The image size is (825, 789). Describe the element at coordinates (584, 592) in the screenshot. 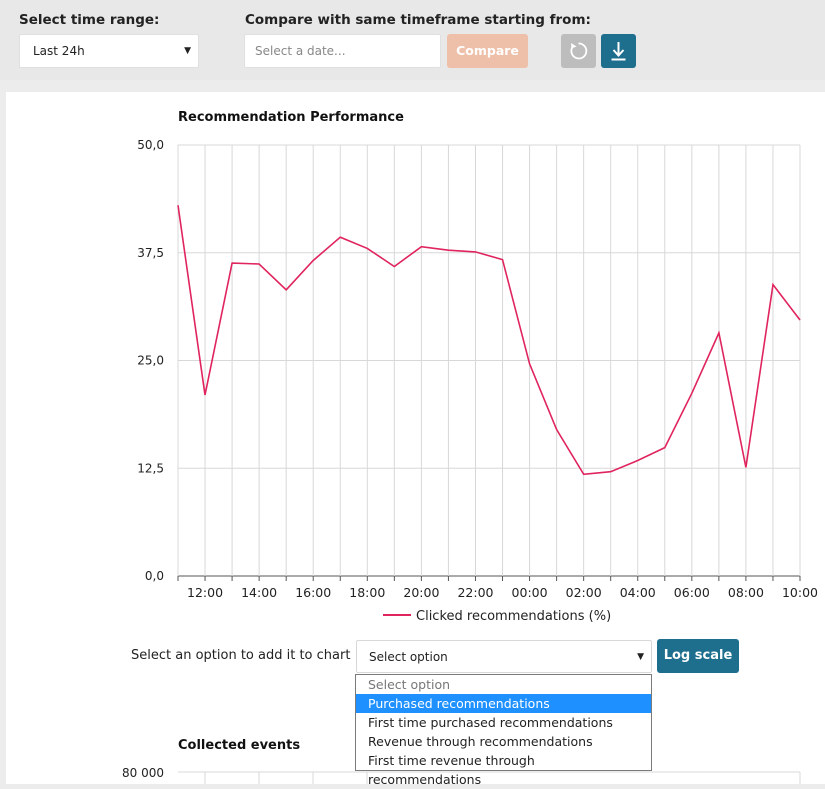

I see `x-tick-label: 02:00` at that location.